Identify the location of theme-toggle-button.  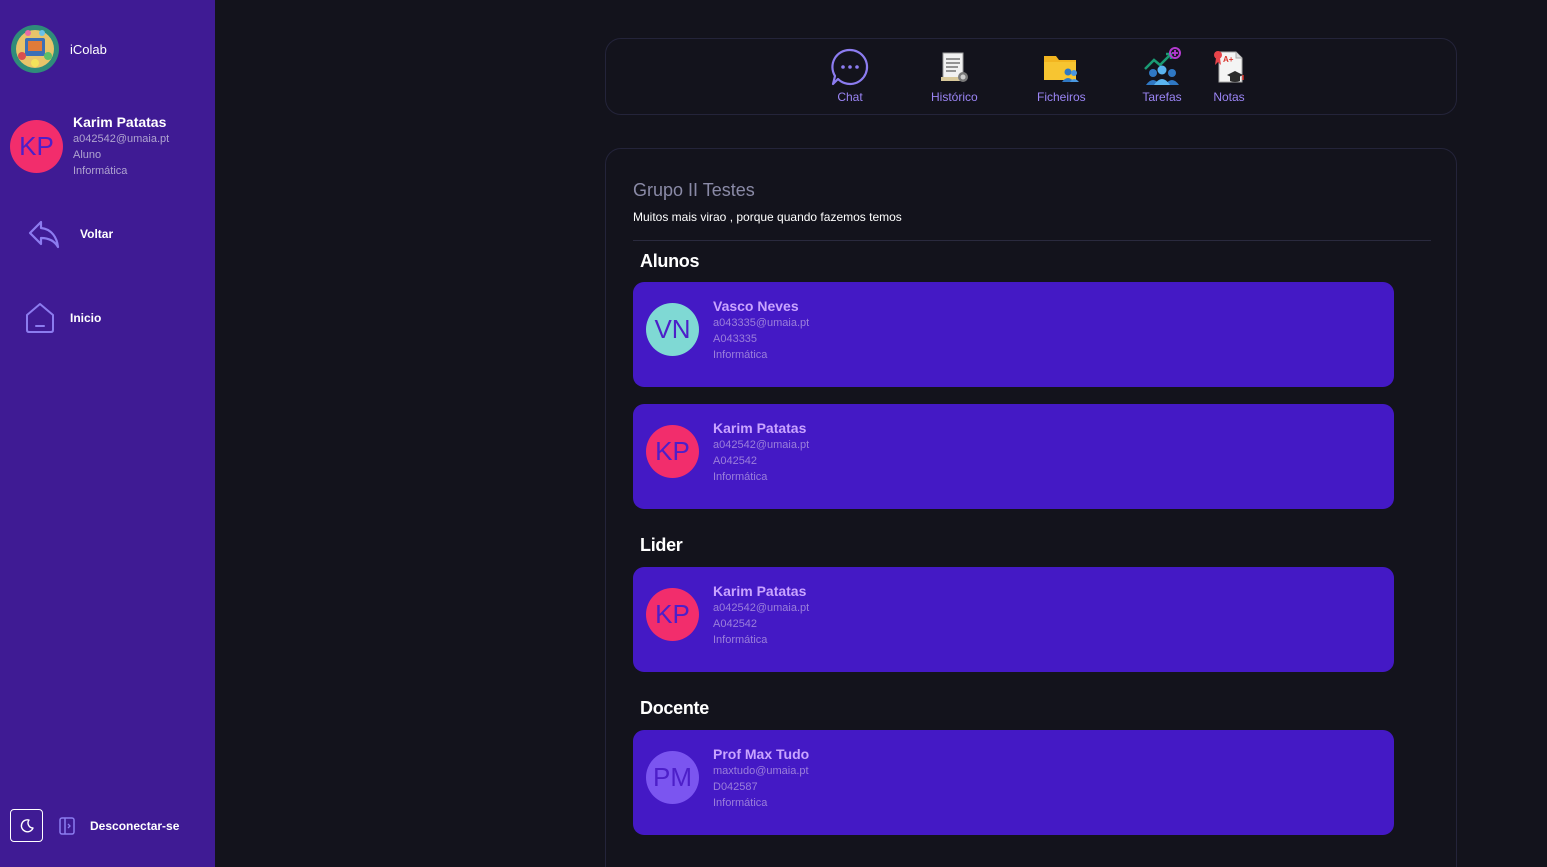
(26, 825).